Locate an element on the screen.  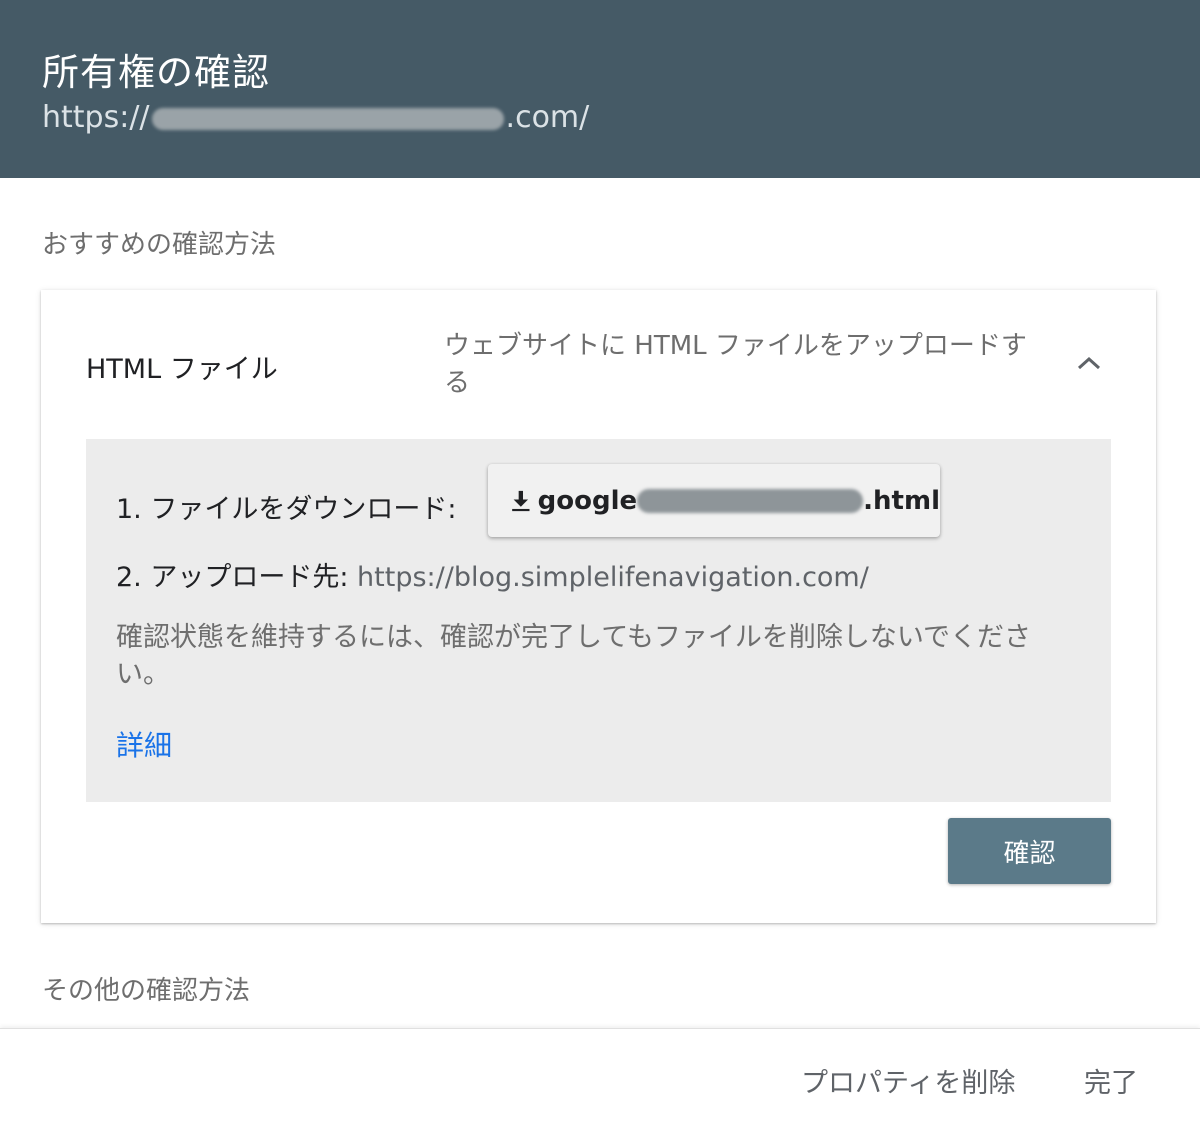
collapse-toggle is located at coordinates (1089, 363).